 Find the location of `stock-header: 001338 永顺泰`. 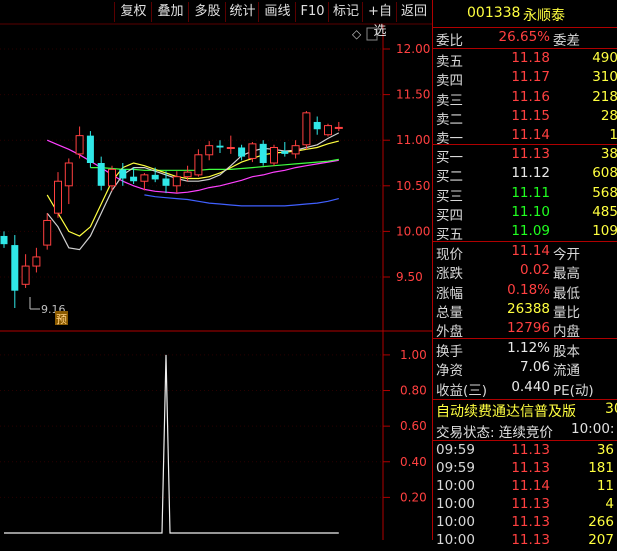

stock-header: 001338 永顺泰 is located at coordinates (525, 14).